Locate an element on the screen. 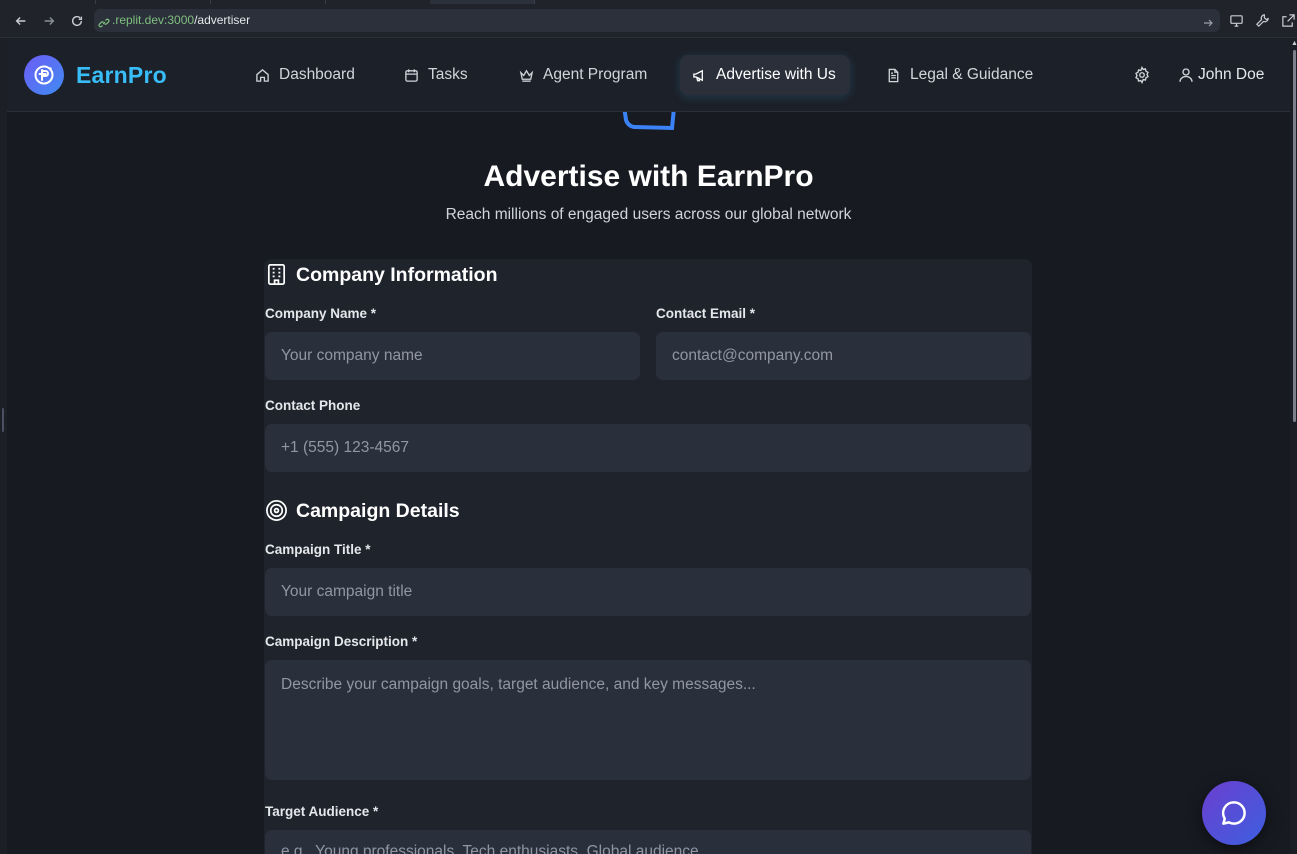  nav-dashboard: Dashboard is located at coordinates (305, 75).